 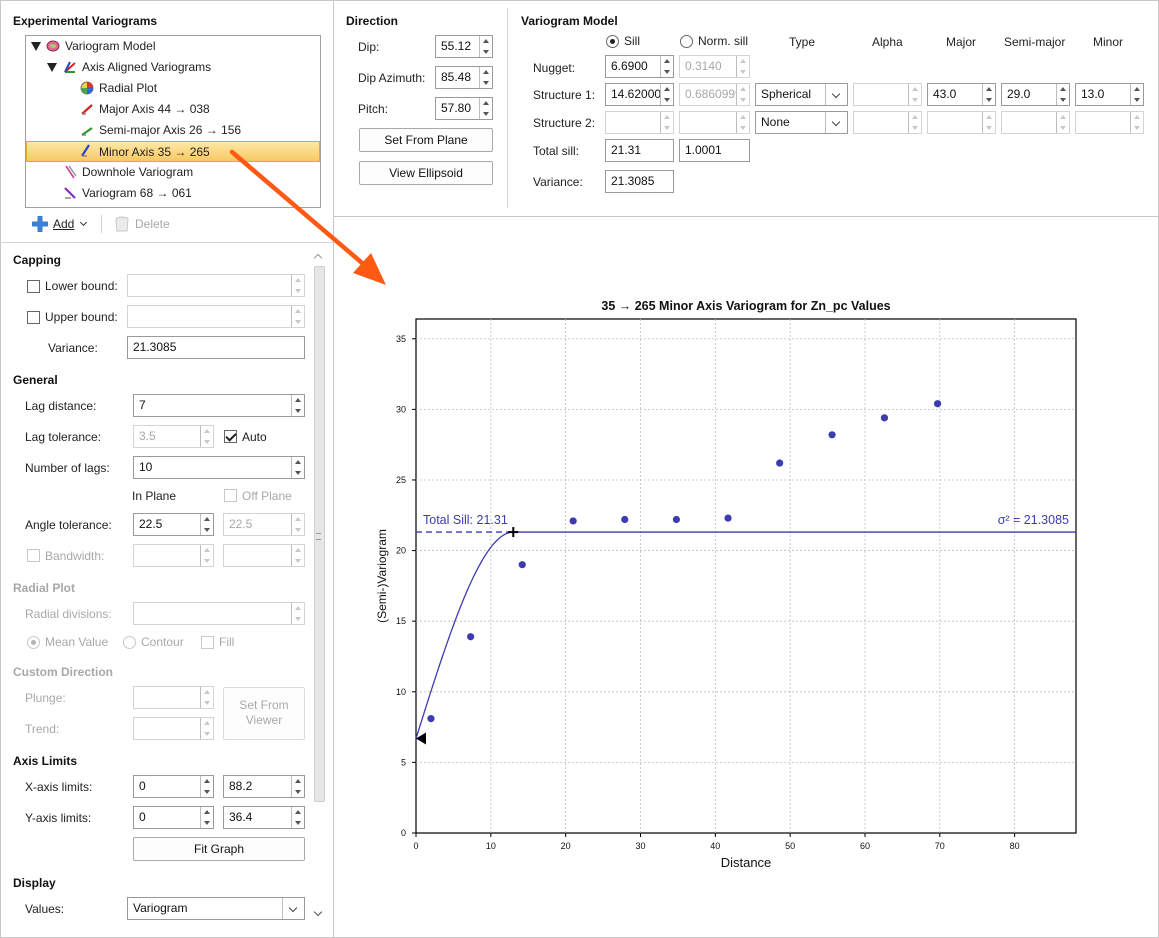 I want to click on tree-item-label: Major Axis 44 → 038, so click(x=154, y=109).